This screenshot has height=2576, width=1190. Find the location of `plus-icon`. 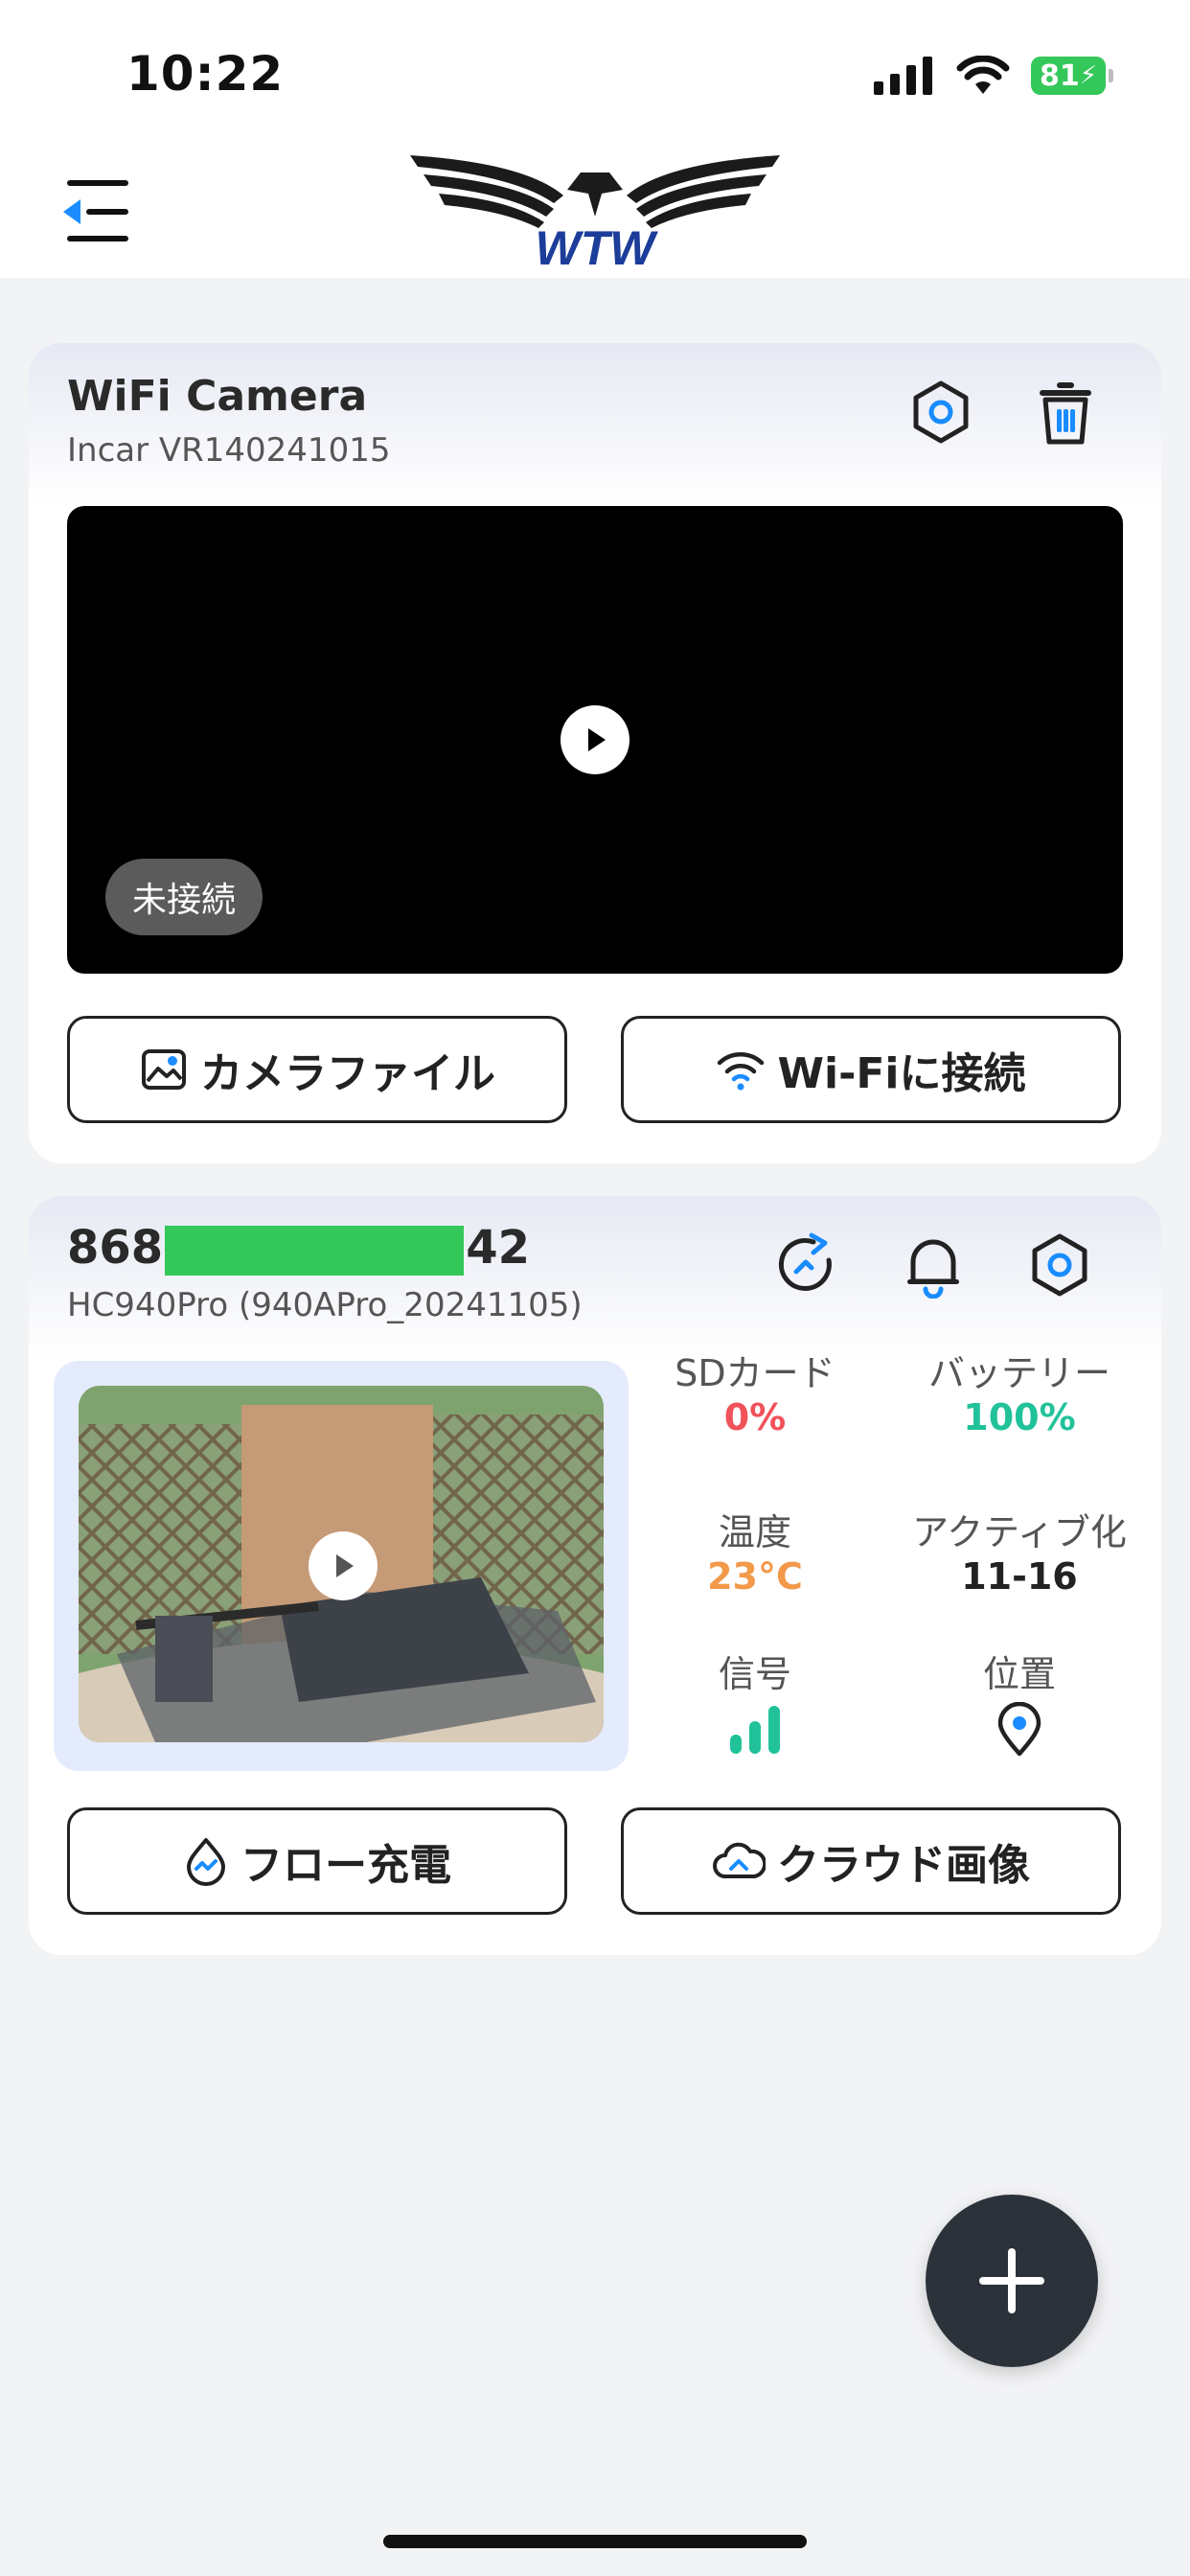

plus-icon is located at coordinates (1012, 2280).